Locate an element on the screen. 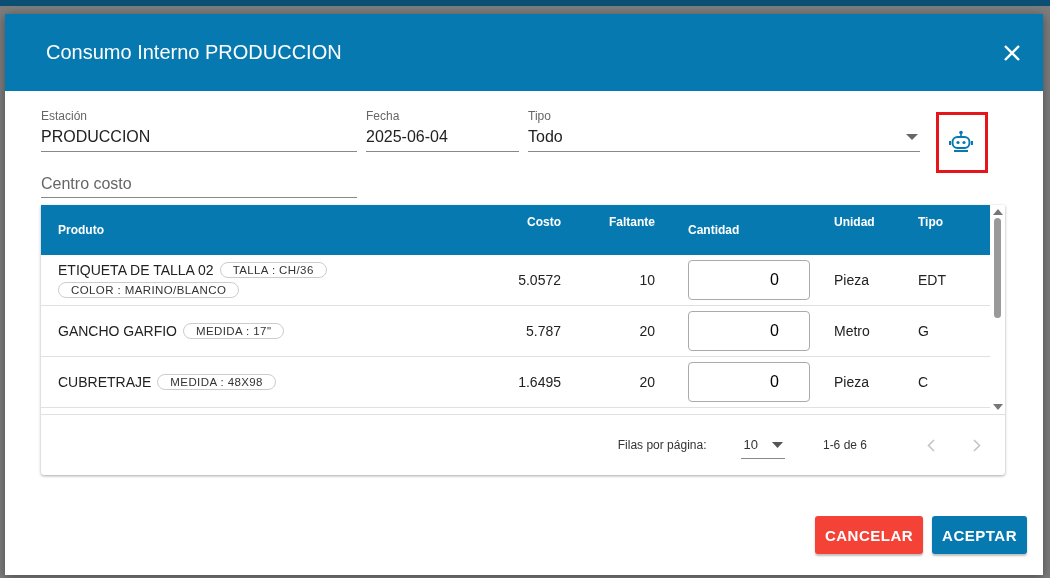 The height and width of the screenshot is (578, 1050). product-name: ETIQUETA DE TALLA 02 is located at coordinates (136, 270).